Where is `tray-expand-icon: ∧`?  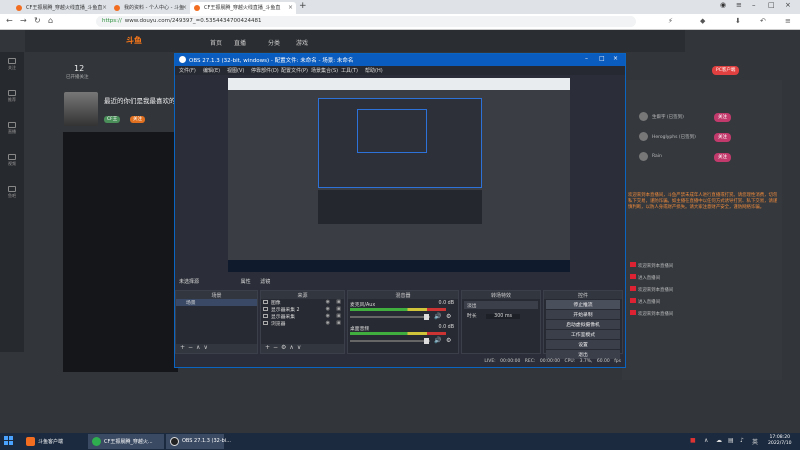
tray-expand-icon: ∧ is located at coordinates (706, 440).